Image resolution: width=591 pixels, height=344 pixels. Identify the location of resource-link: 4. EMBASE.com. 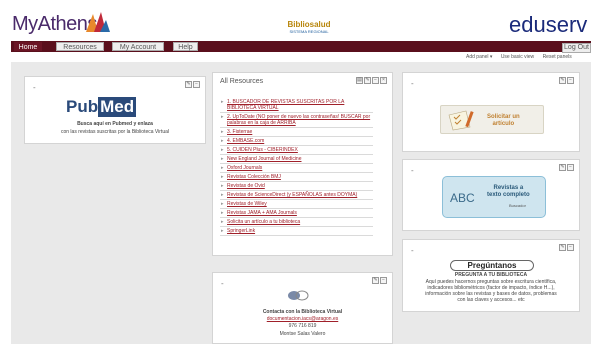
(296, 141).